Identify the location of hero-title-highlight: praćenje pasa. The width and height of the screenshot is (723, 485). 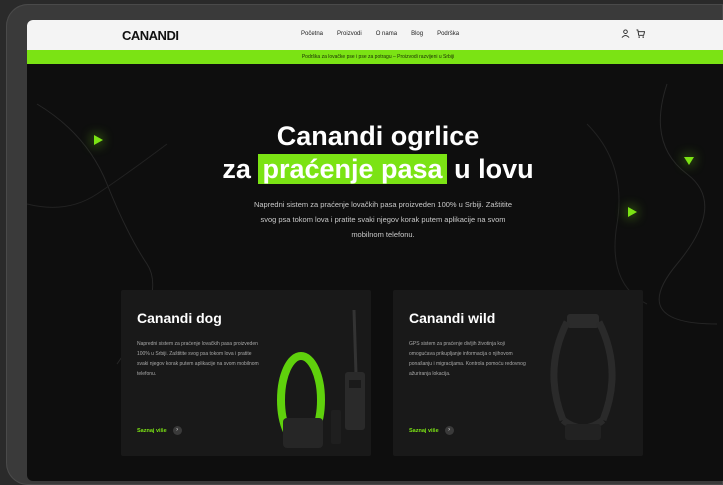
(352, 169).